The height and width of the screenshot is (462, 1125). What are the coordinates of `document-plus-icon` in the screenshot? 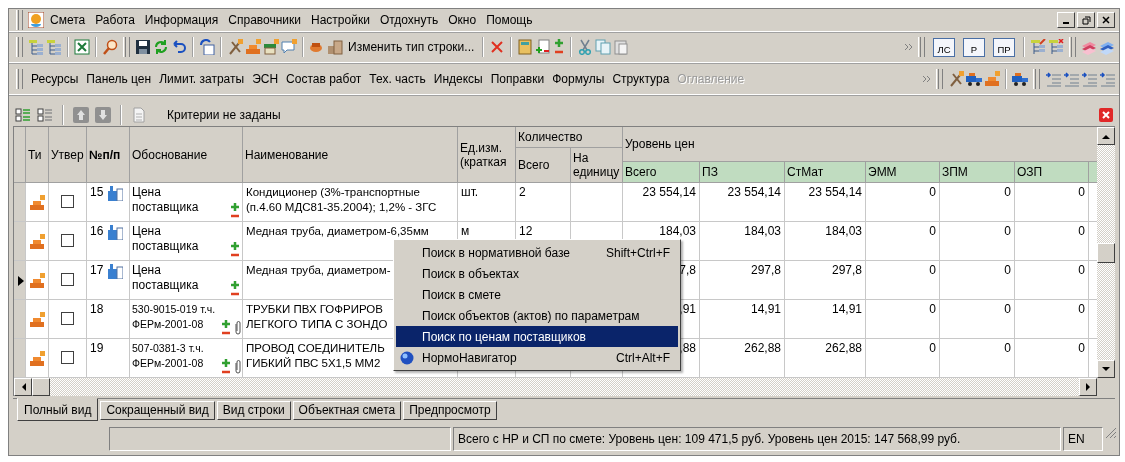 It's located at (543, 47).